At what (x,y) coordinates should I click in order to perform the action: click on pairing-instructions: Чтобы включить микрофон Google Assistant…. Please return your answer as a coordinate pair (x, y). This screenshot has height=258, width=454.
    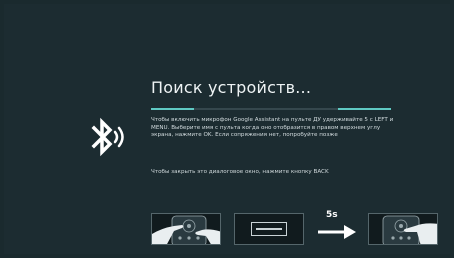
    Looking at the image, I should click on (272, 128).